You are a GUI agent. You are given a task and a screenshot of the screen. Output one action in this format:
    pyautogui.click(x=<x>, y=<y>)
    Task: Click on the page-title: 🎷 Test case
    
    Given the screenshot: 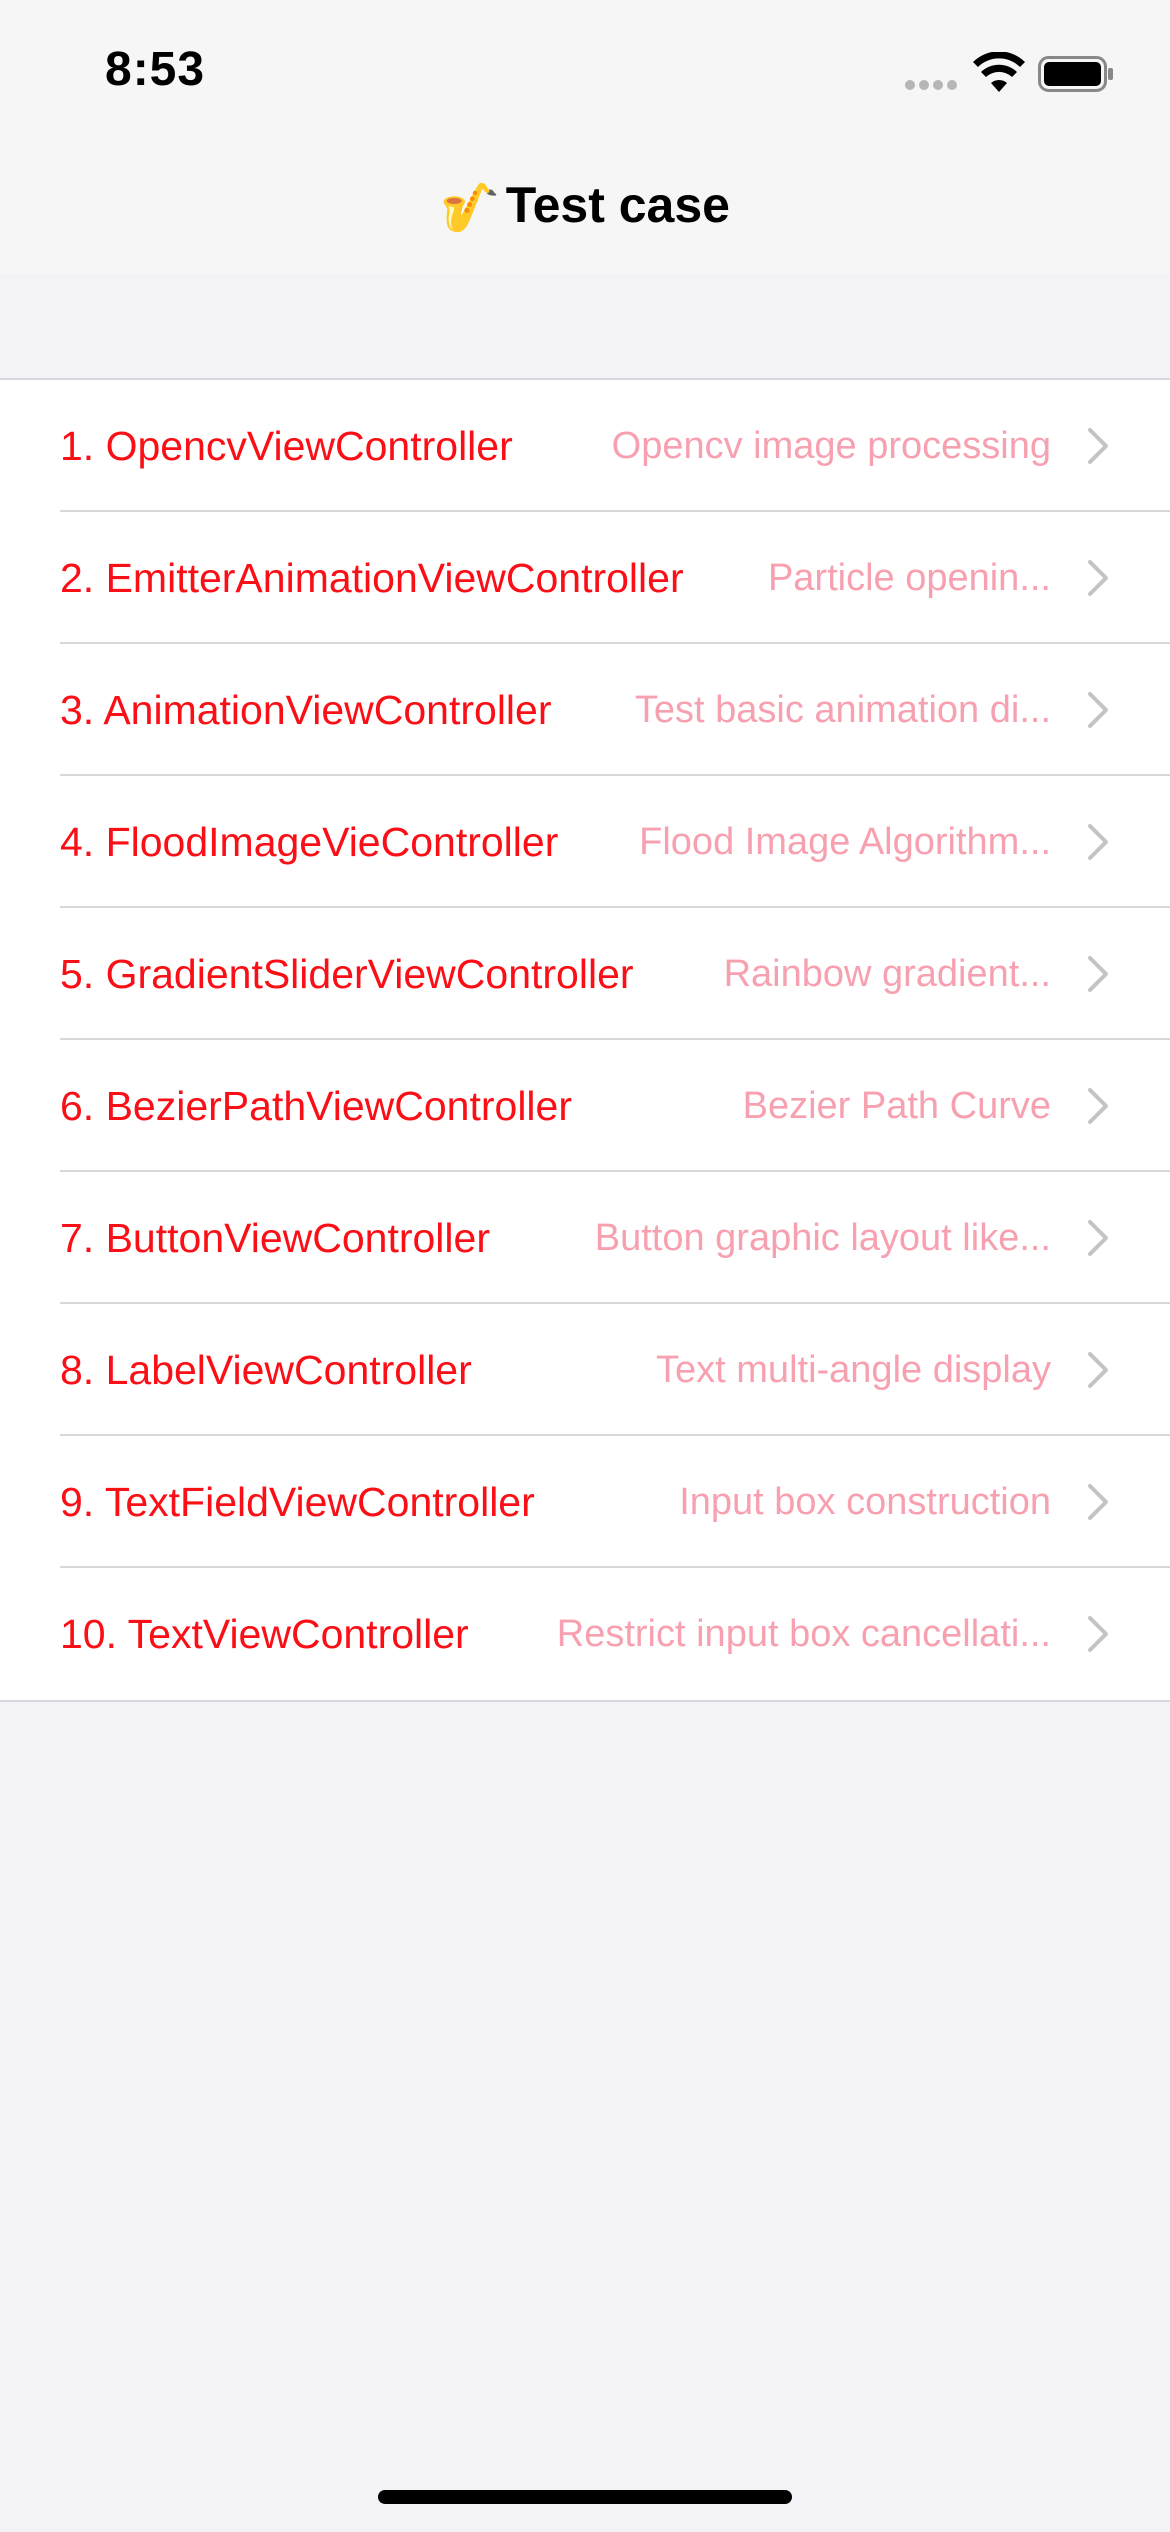 What is the action you would take?
    pyautogui.click(x=585, y=206)
    